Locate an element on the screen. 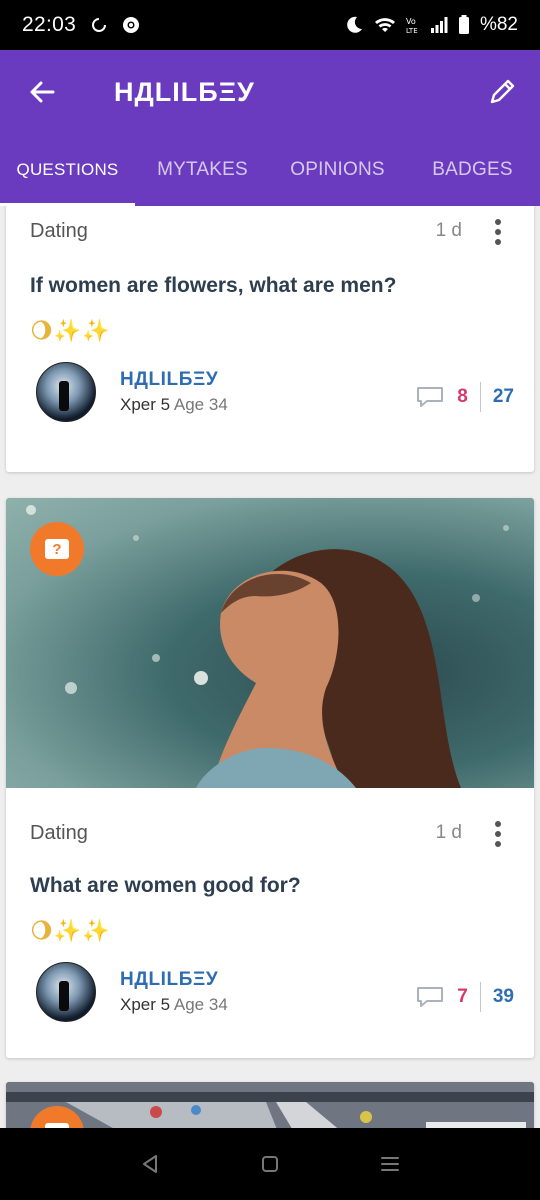  factory-photo is located at coordinates (270, 1105).